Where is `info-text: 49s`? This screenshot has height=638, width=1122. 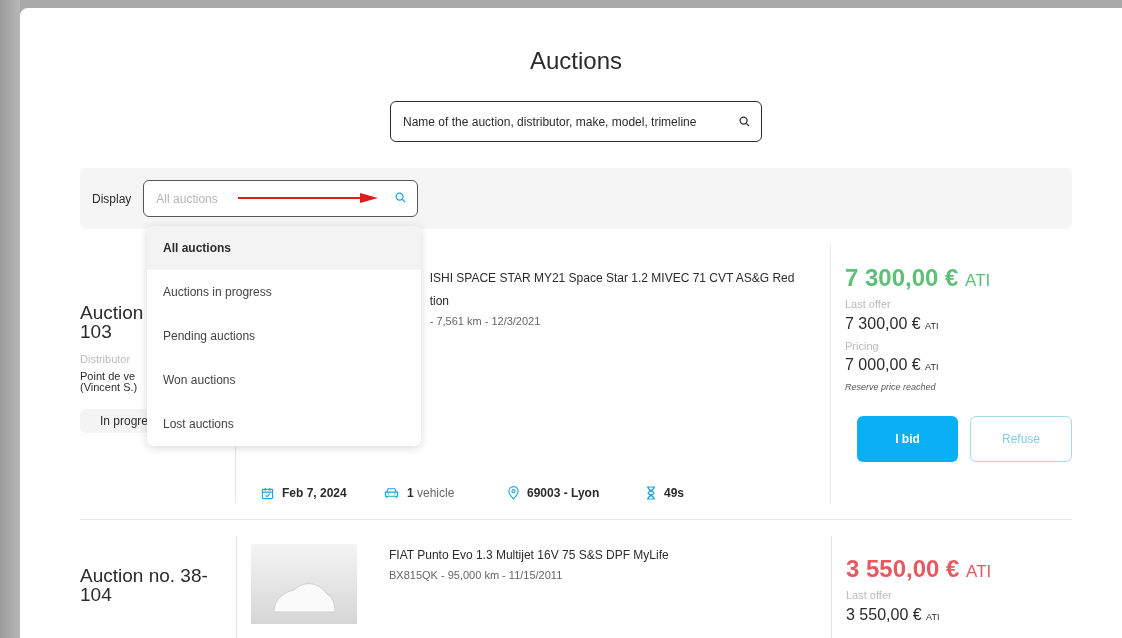
info-text: 49s is located at coordinates (674, 493).